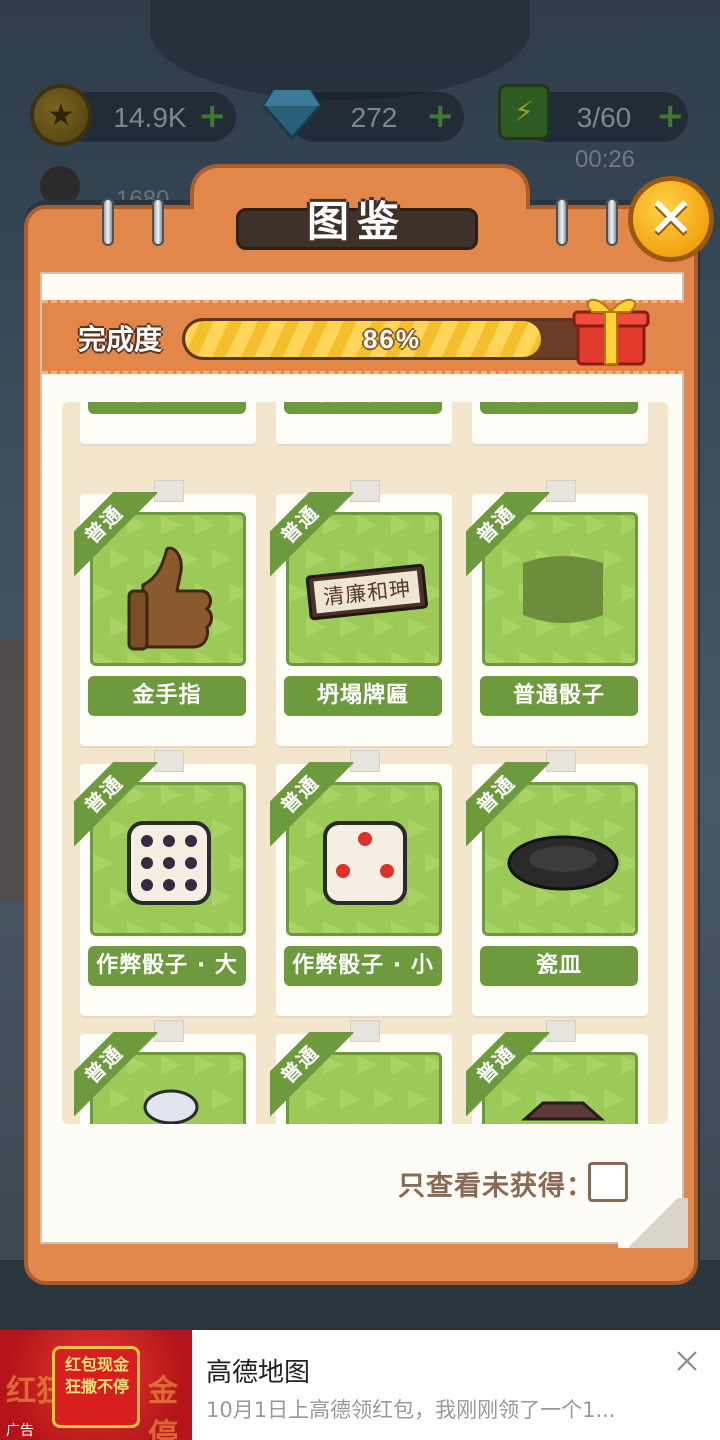  Describe the element at coordinates (392, 339) in the screenshot. I see `completion-percent: 86%` at that location.